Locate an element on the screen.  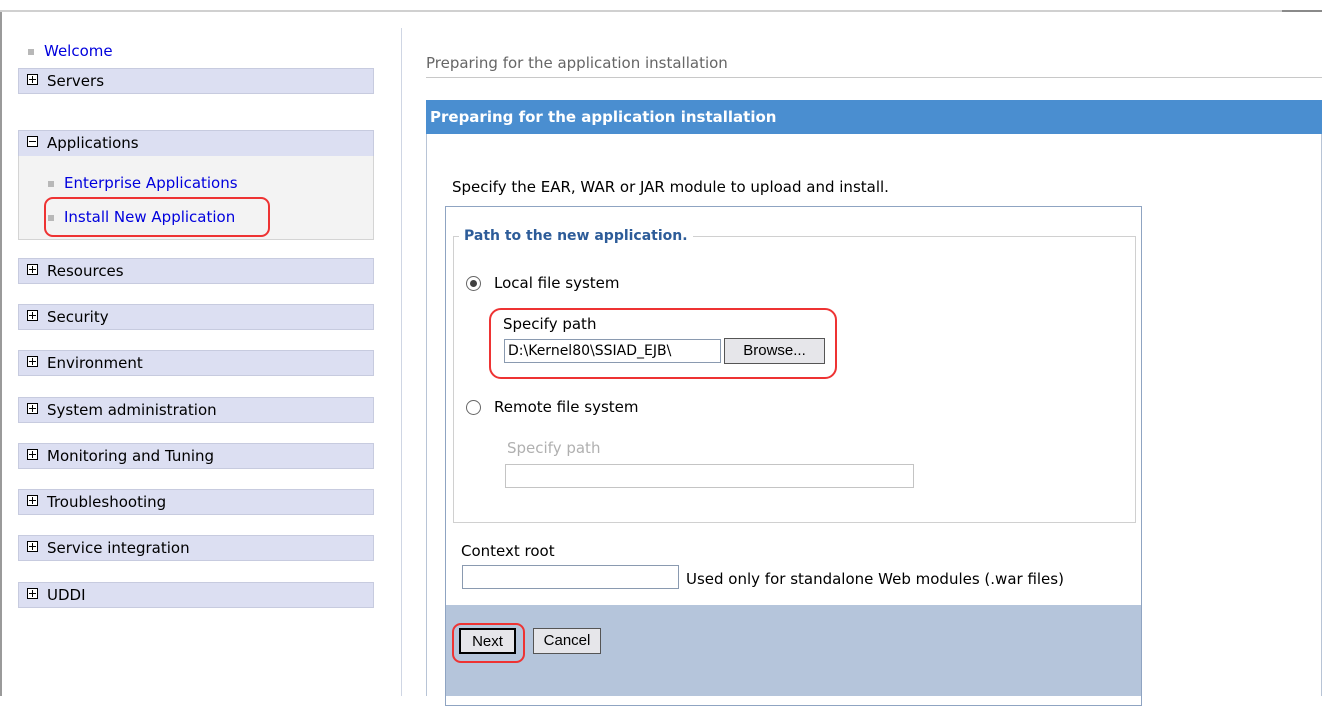
nav-item-label: Monitoring and Tuning is located at coordinates (131, 456).